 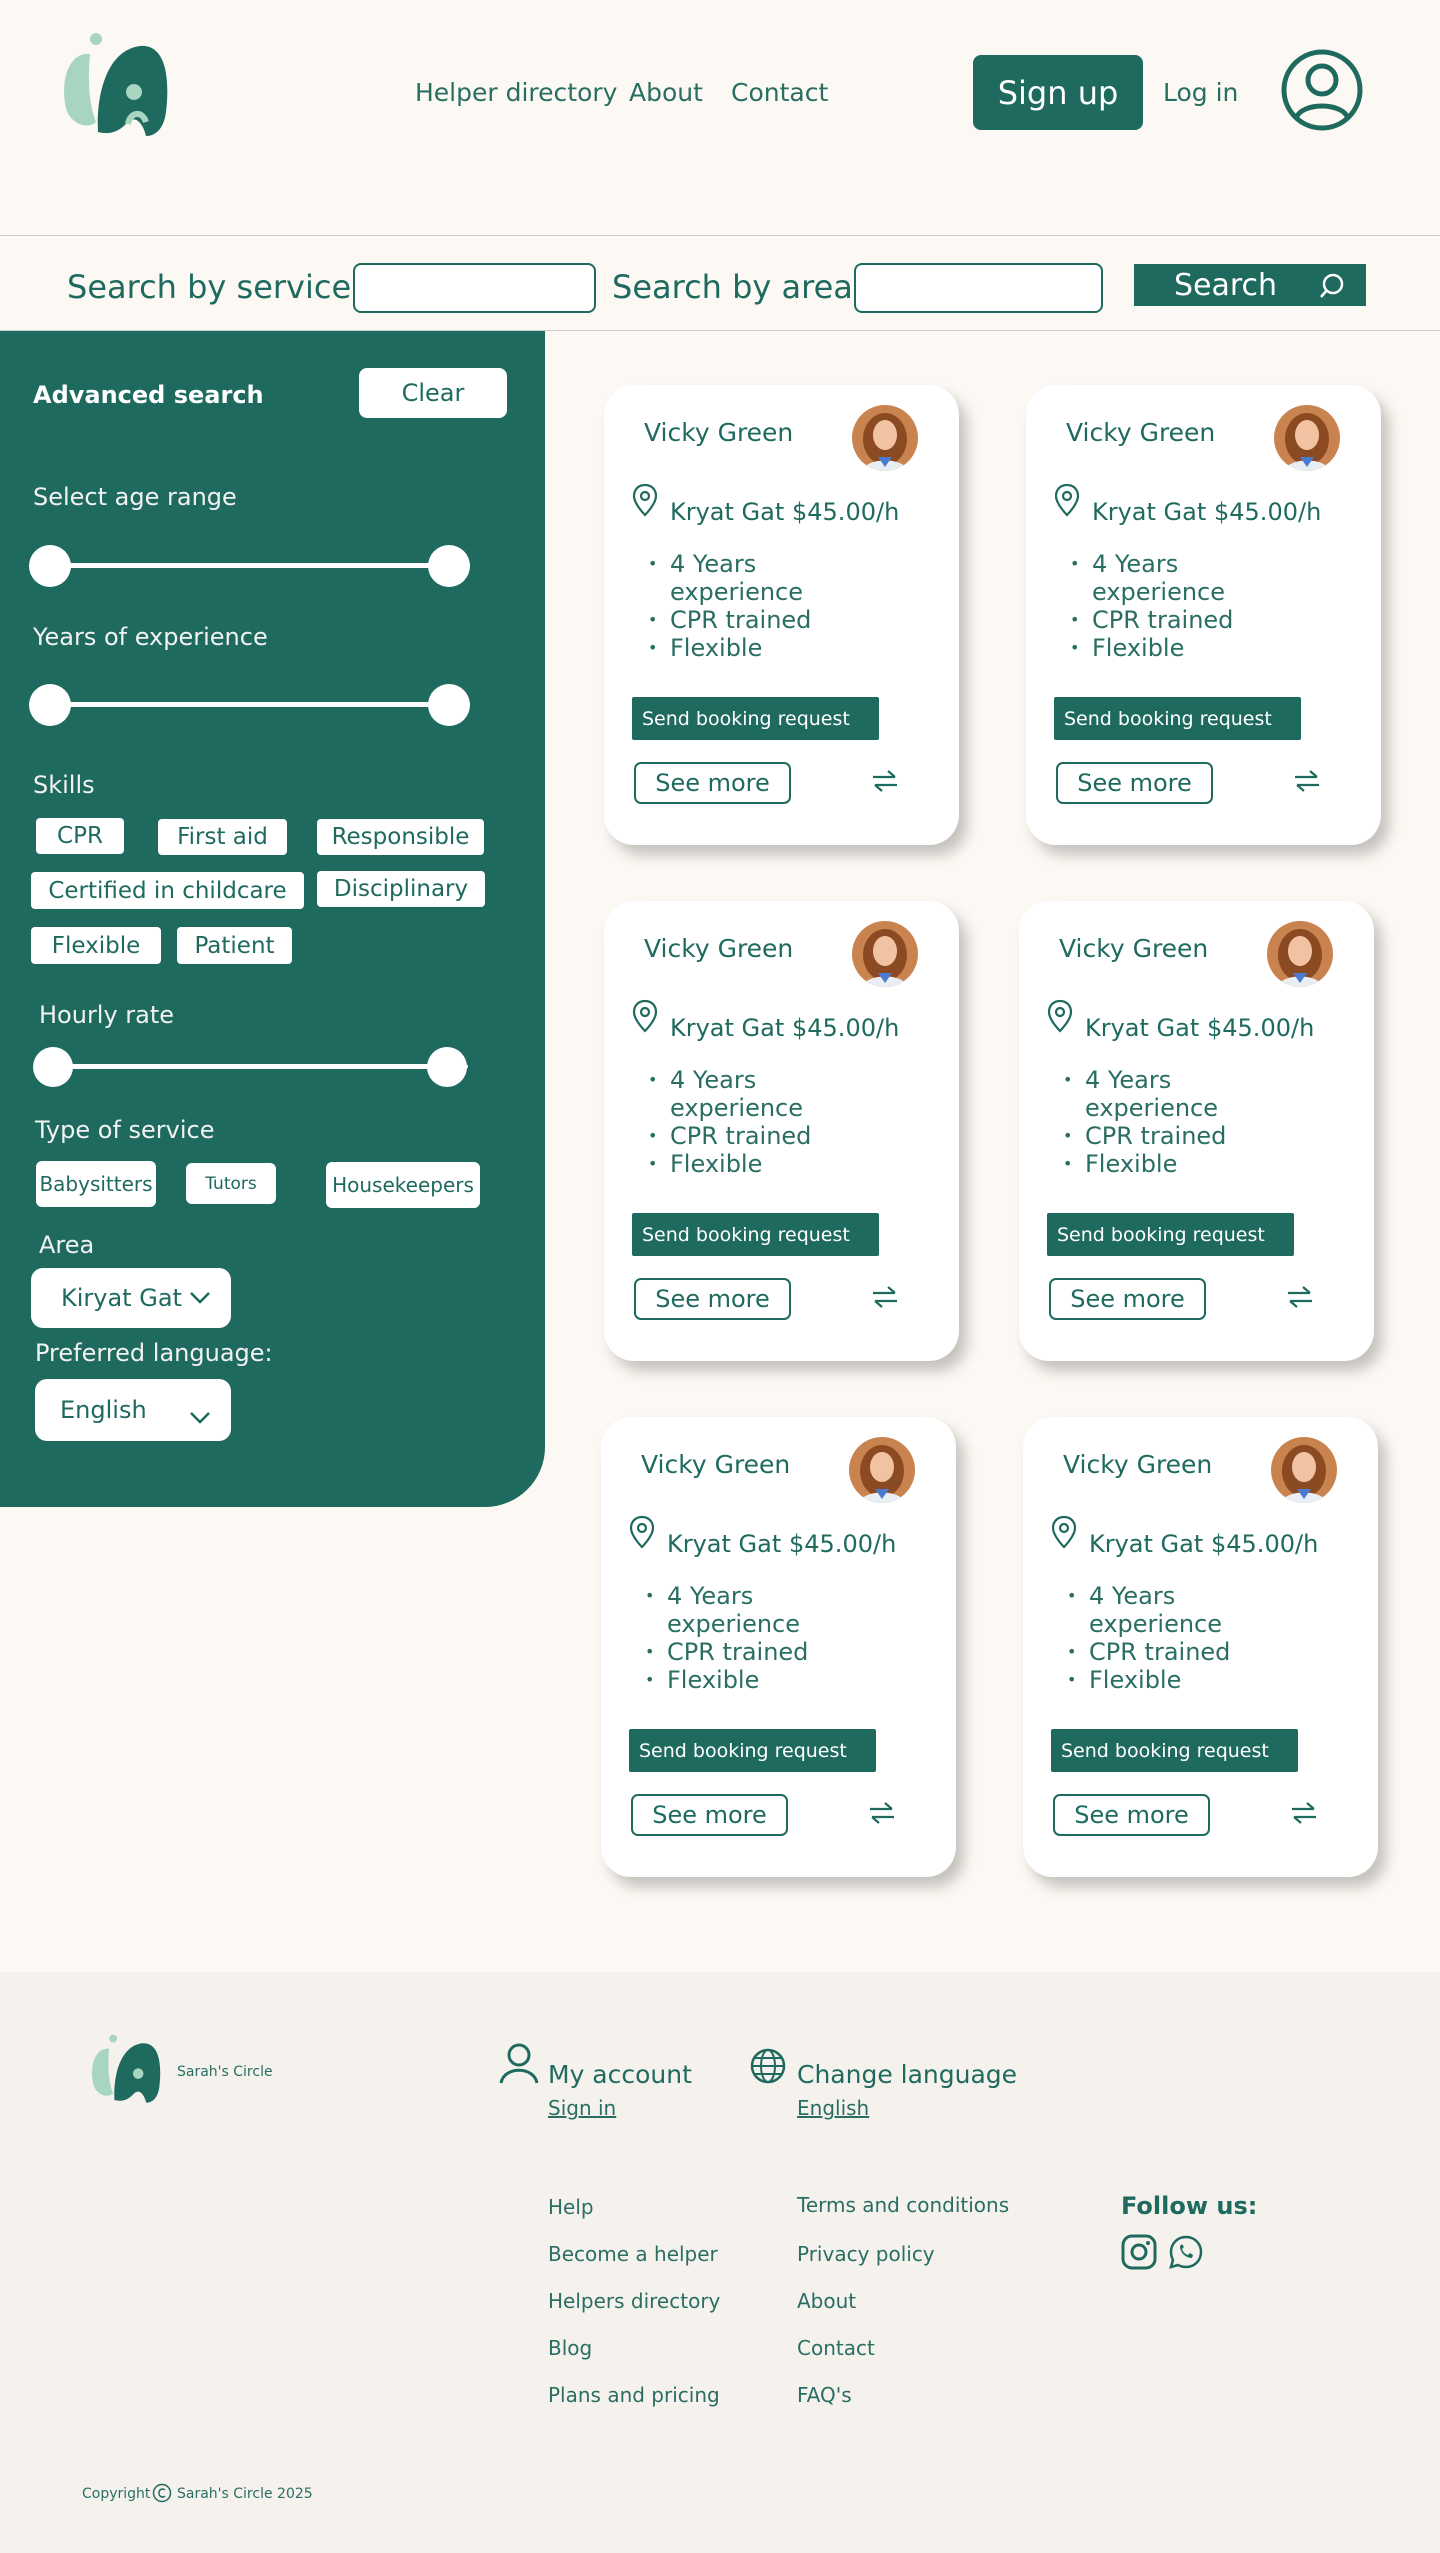 What do you see at coordinates (570, 2348) in the screenshot?
I see `footer-link-blog: Blog` at bounding box center [570, 2348].